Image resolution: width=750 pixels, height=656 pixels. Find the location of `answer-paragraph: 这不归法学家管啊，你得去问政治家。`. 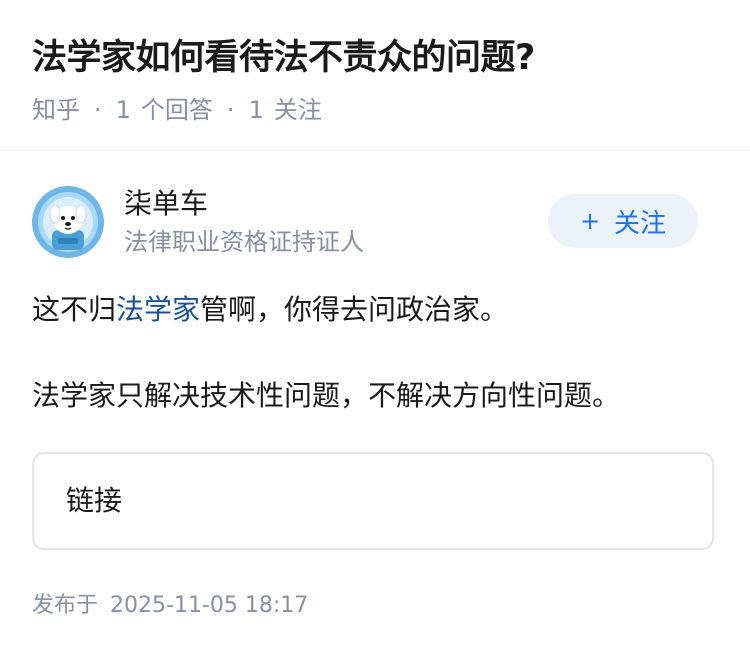

answer-paragraph: 这不归法学家管啊，你得去问政治家。 is located at coordinates (377, 310).